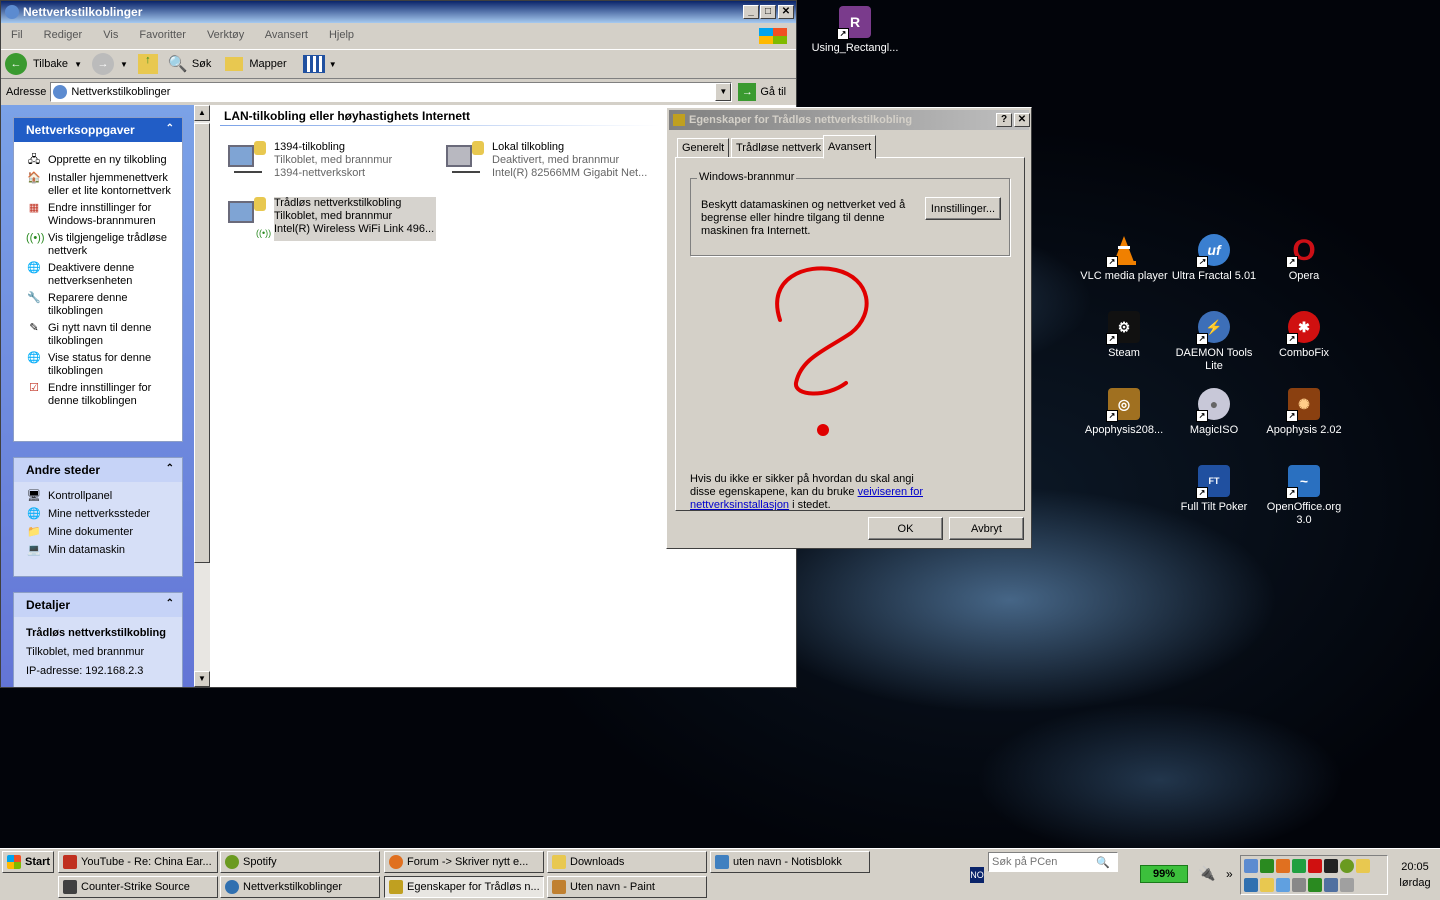 This screenshot has height=900, width=1440. What do you see at coordinates (98, 245) in the screenshot?
I see `task-wireless-networks: ((•)) Vis tilgjengelige trådløse nettverk` at bounding box center [98, 245].